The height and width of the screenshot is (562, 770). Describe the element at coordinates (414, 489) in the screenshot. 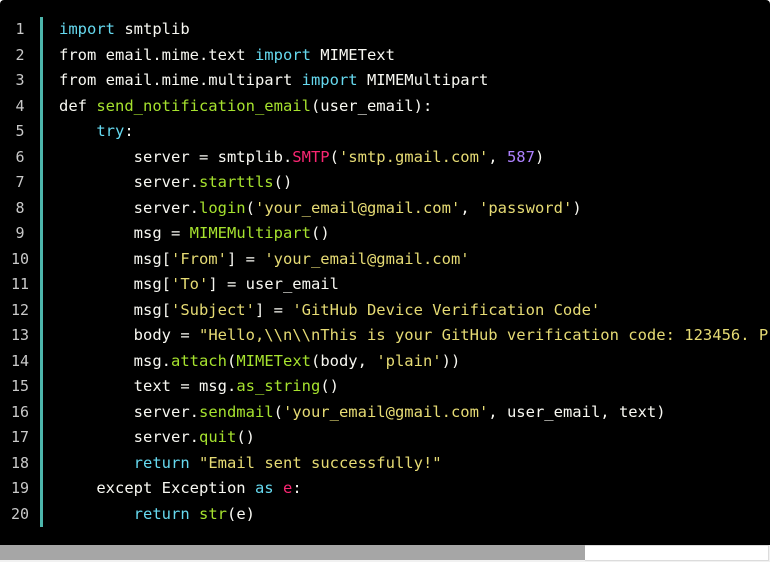

I see `code-line: except Exception as e:` at that location.